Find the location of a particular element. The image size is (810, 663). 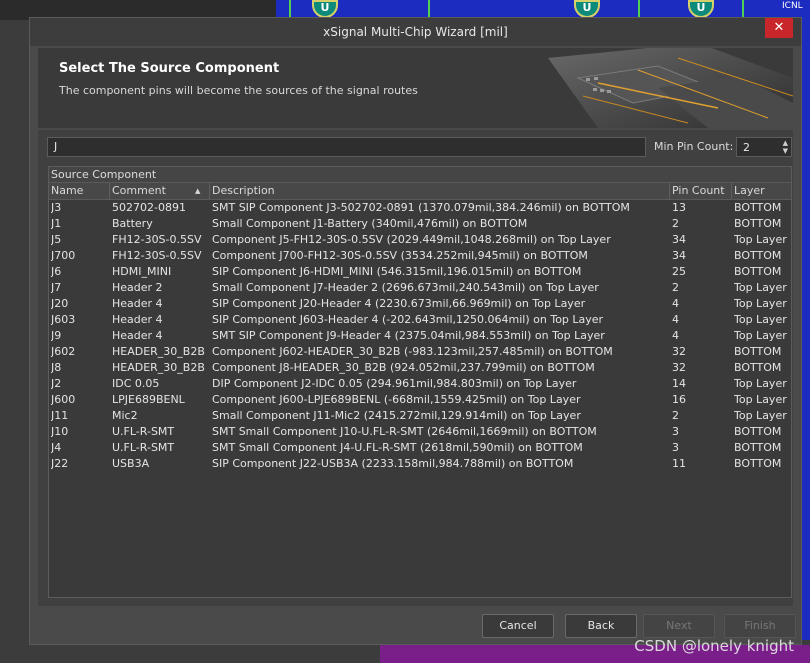

title-bar: xSignal Multi-Chip Wizard [mil] ✕ is located at coordinates (415, 32).